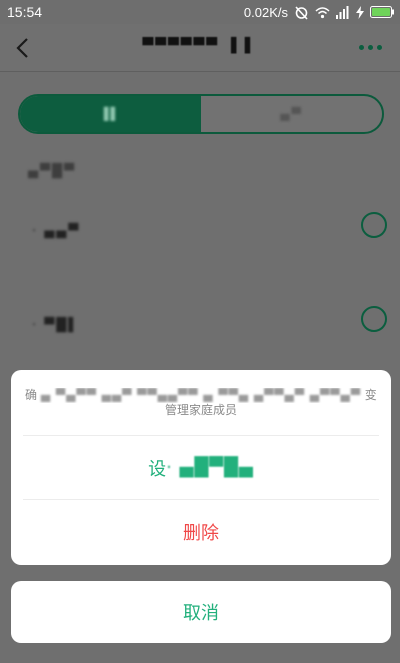  I want to click on cancel-label: 取消, so click(201, 613).